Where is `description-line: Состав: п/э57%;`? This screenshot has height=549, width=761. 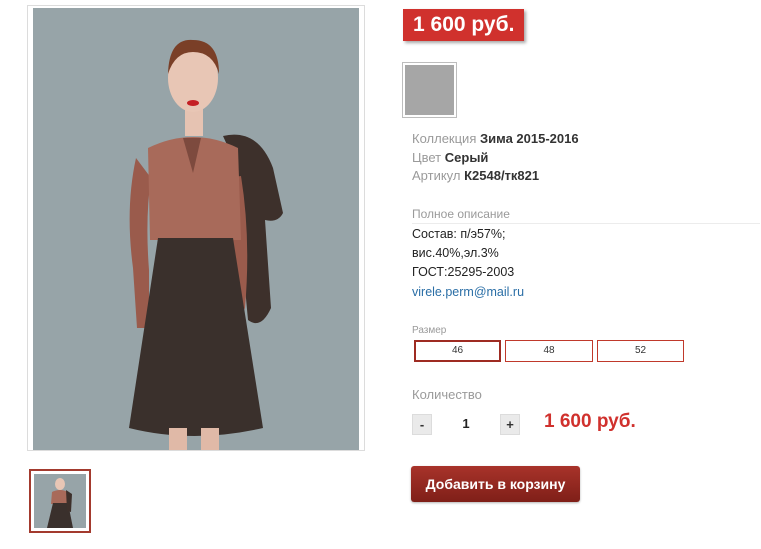 description-line: Состав: п/э57%; is located at coordinates (459, 234).